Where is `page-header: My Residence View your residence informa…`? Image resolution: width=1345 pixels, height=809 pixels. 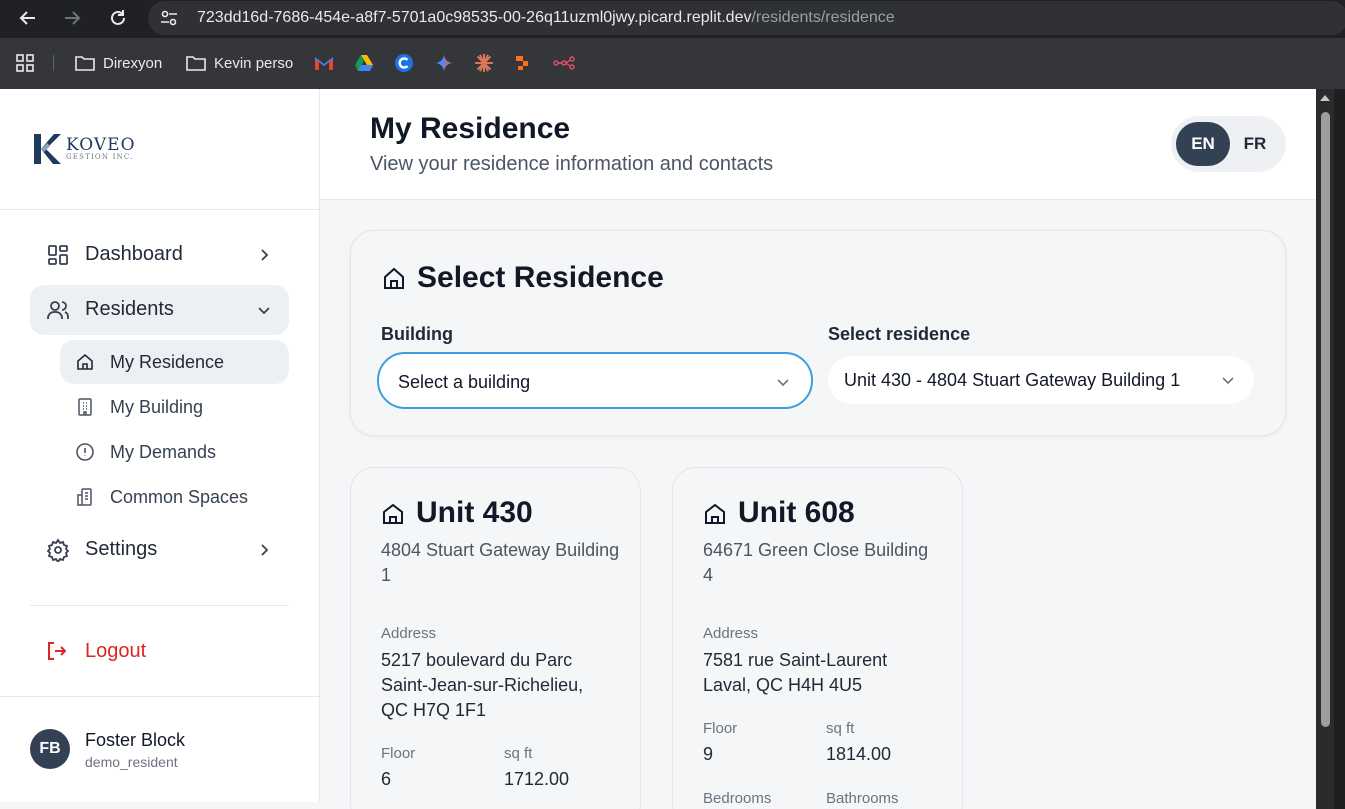
page-header: My Residence View your residence informa… is located at coordinates (818, 144).